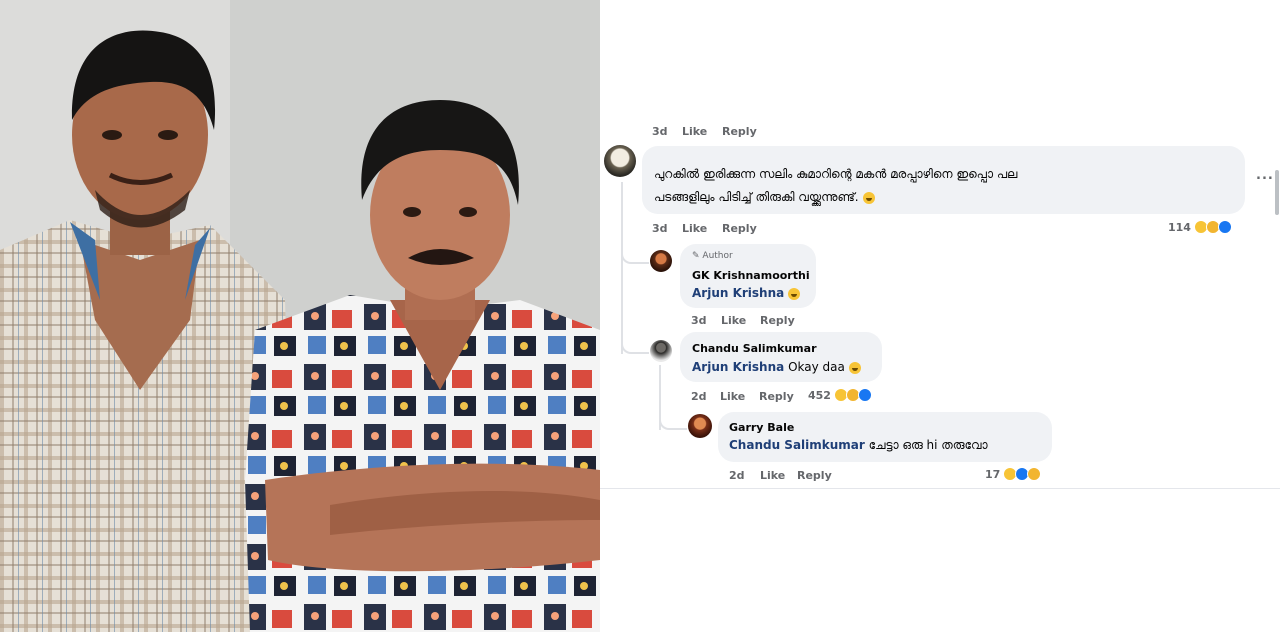 This screenshot has height=632, width=1280. I want to click on wow-reaction-icon, so click(1034, 474).